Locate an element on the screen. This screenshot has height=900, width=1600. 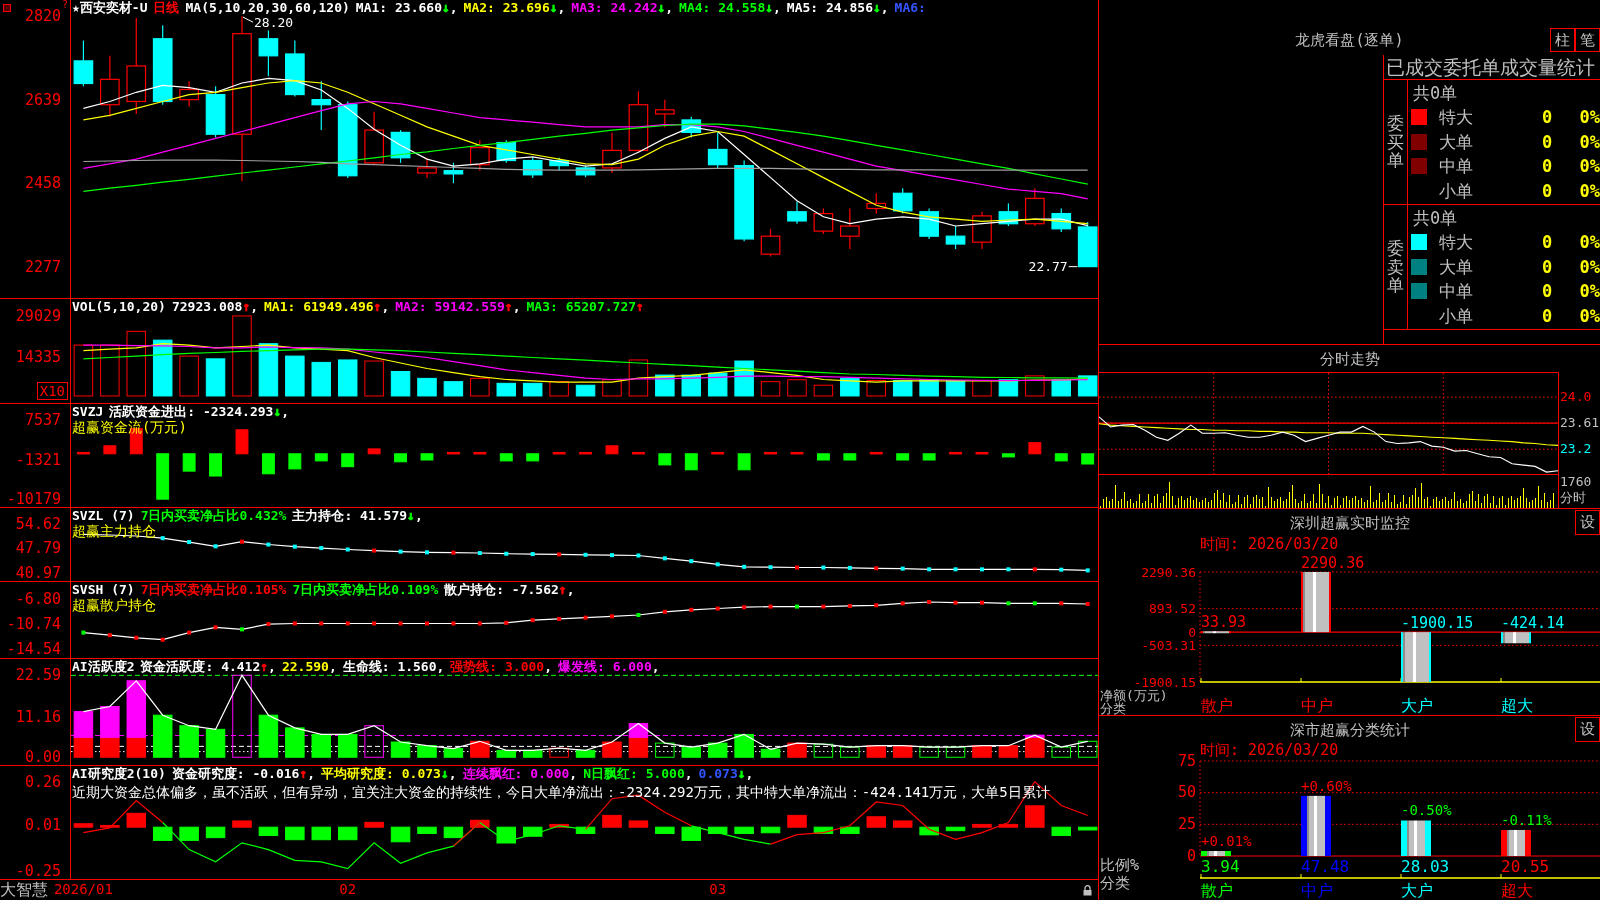
indicator-label: 日线 is located at coordinates (166, 7).